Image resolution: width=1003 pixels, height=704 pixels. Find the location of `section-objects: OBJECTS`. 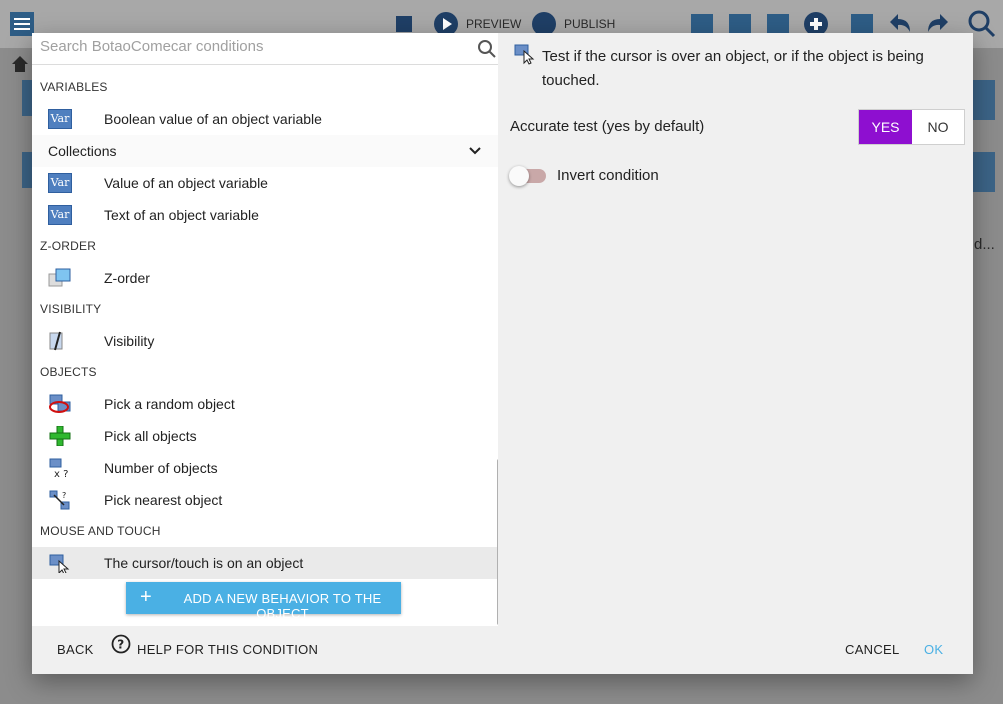

section-objects: OBJECTS is located at coordinates (68, 372).